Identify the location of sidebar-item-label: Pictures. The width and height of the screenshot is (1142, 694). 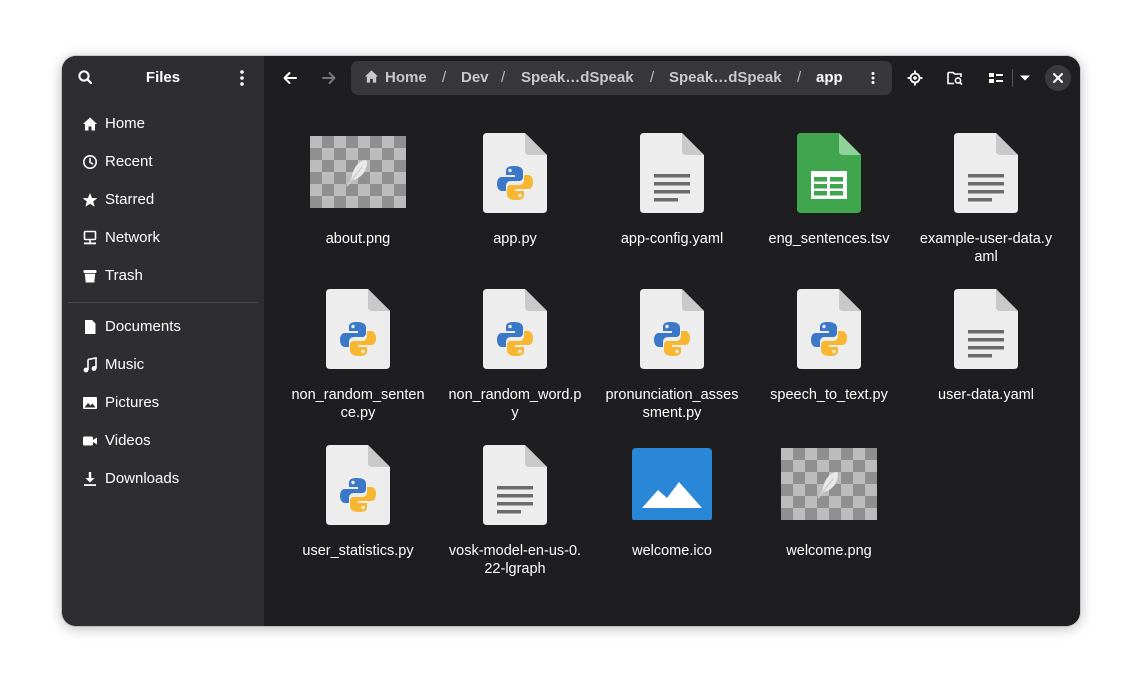
(132, 402).